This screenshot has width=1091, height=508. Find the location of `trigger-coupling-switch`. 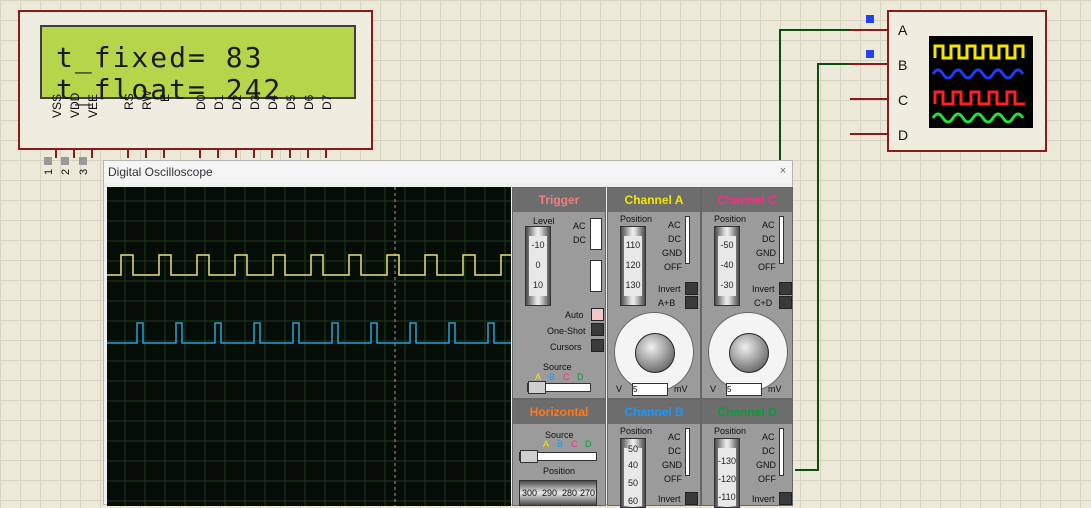

trigger-coupling-switch is located at coordinates (596, 234).